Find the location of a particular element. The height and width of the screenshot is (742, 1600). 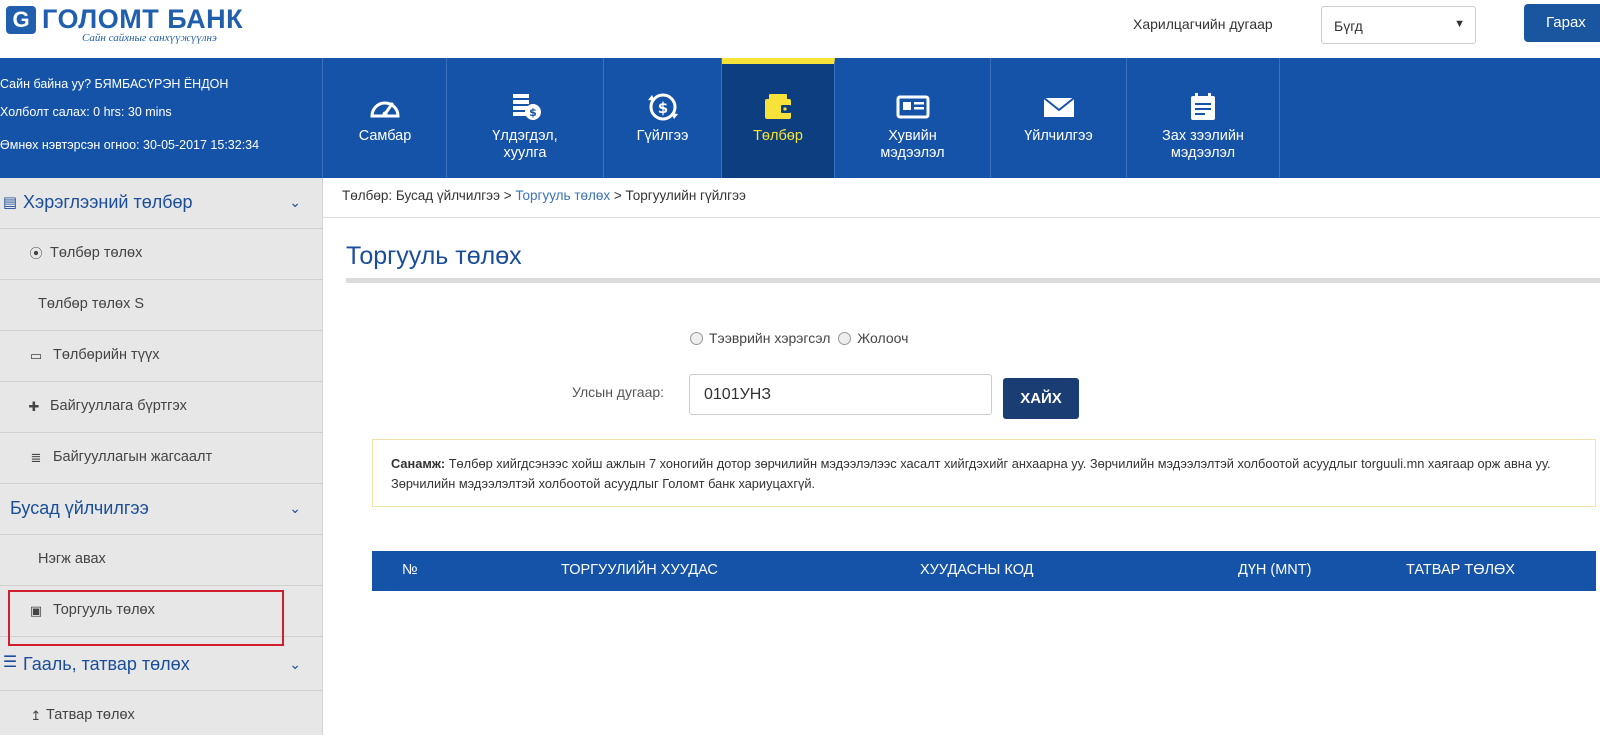

sidebar-item-pay-bill: ⦿ Төлбөр төлөх is located at coordinates (161, 254).